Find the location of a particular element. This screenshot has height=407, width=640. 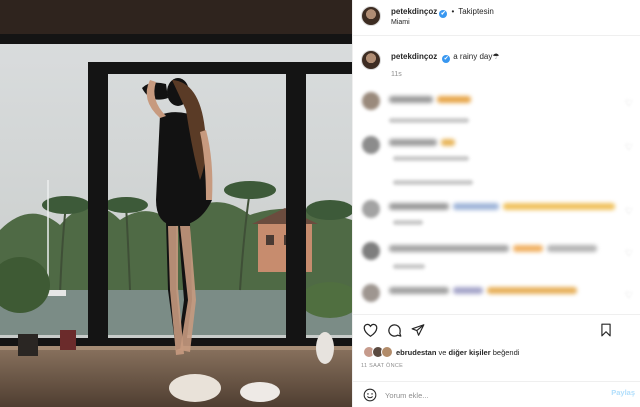

likes-others-link: diğer kişiler is located at coordinates (470, 352).